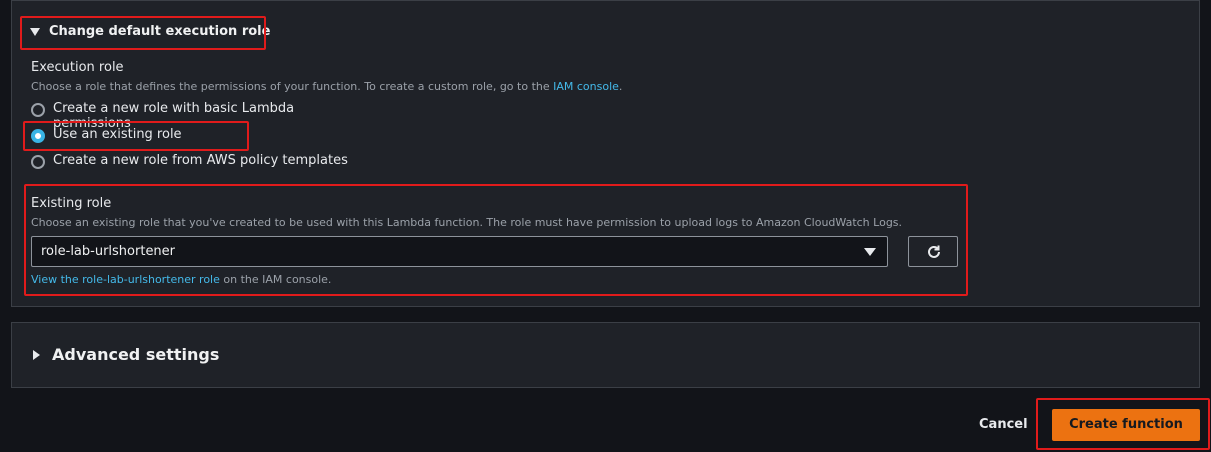 The image size is (1211, 452). I want to click on cancel-button: Cancel, so click(1000, 425).